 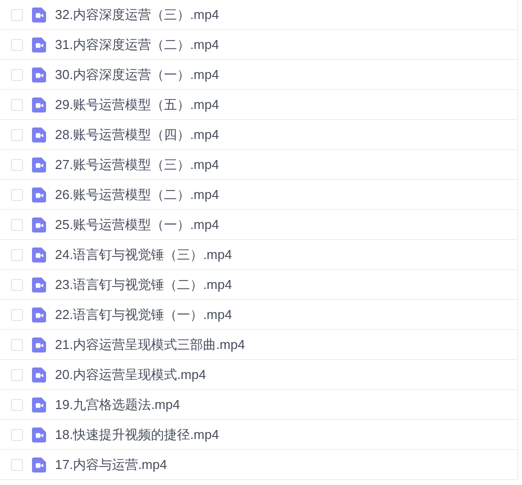 I want to click on file-name: 24.语言钉与视觉锤（三）.mp4, so click(x=143, y=254).